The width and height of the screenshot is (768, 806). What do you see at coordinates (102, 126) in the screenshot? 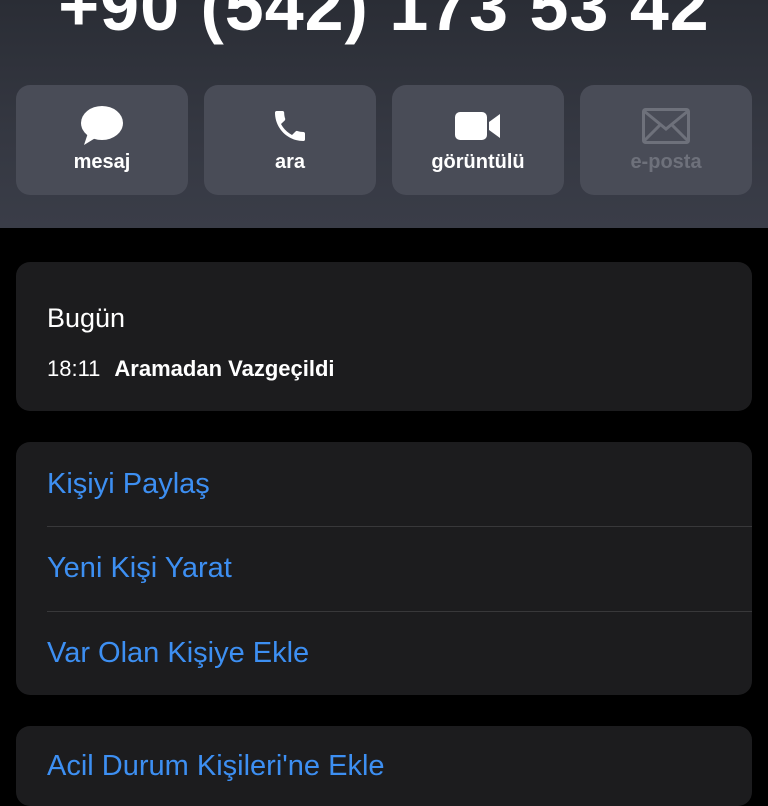
I see `message-bubble-icon` at bounding box center [102, 126].